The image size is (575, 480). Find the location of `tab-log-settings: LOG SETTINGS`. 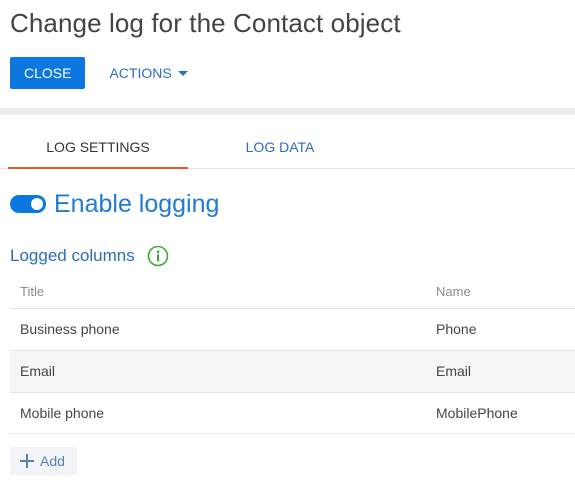

tab-log-settings: LOG SETTINGS is located at coordinates (98, 147).